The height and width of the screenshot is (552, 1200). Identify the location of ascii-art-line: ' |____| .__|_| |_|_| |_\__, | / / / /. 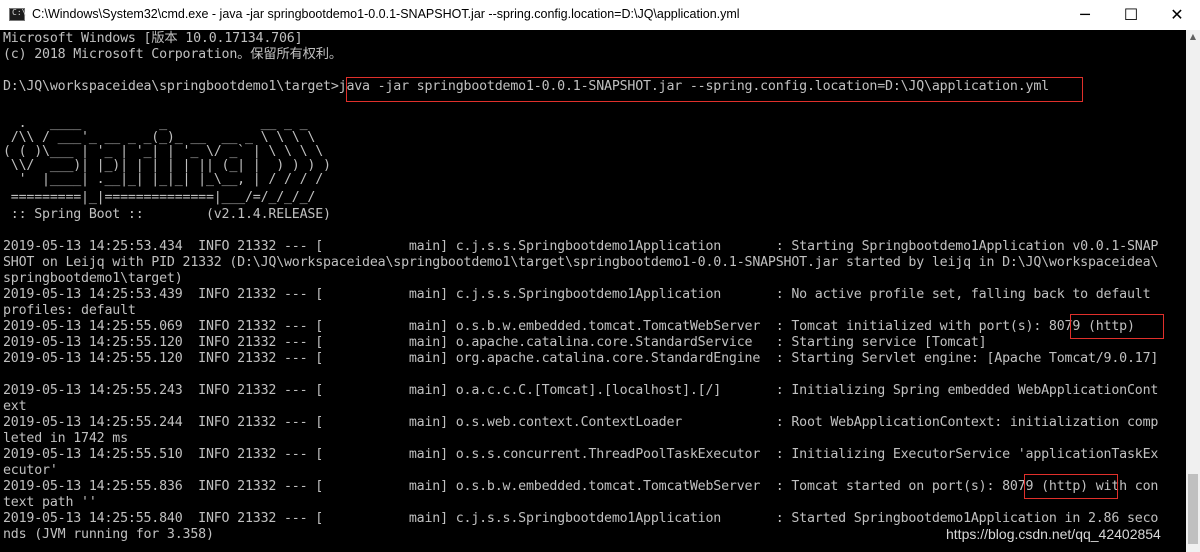
(163, 179).